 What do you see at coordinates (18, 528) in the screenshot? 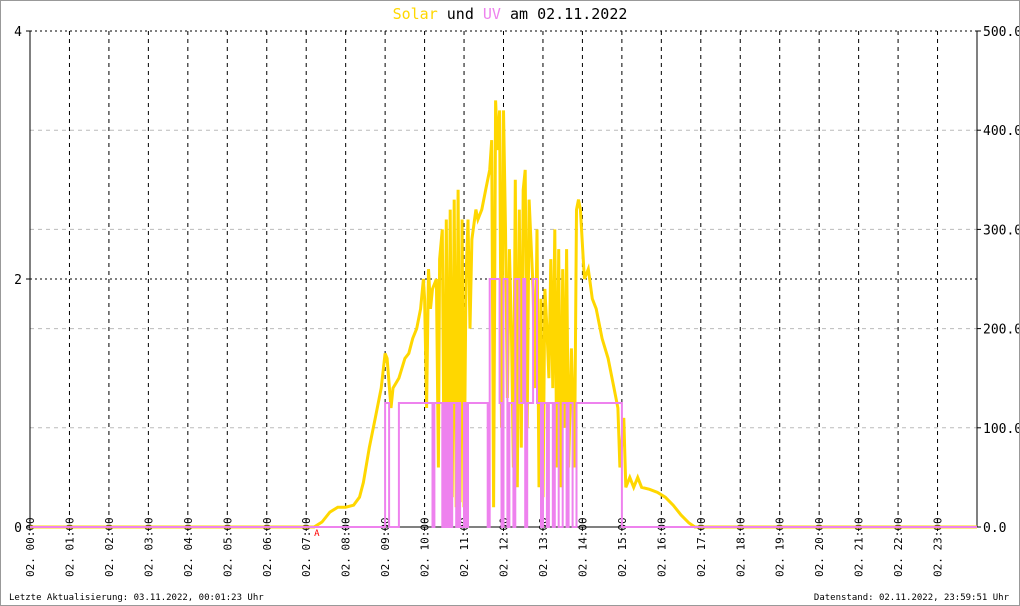
I see `left-tick-label: 0` at bounding box center [18, 528].